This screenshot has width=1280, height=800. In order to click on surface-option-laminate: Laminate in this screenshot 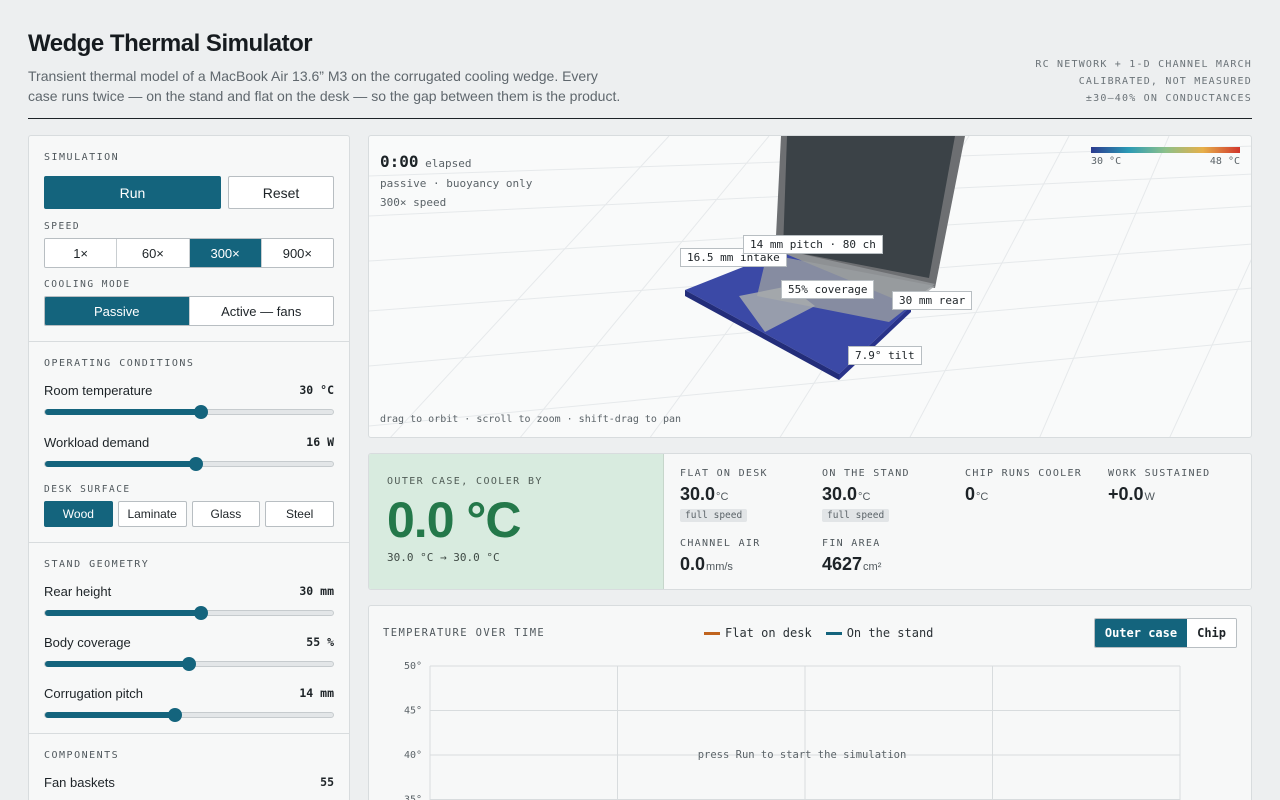, I will do `click(152, 514)`.